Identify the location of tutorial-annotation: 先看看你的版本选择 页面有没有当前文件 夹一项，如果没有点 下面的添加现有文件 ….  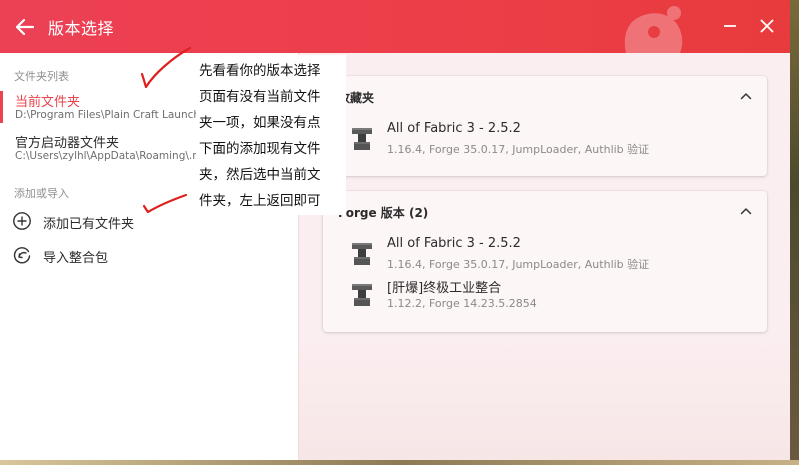
(271, 135).